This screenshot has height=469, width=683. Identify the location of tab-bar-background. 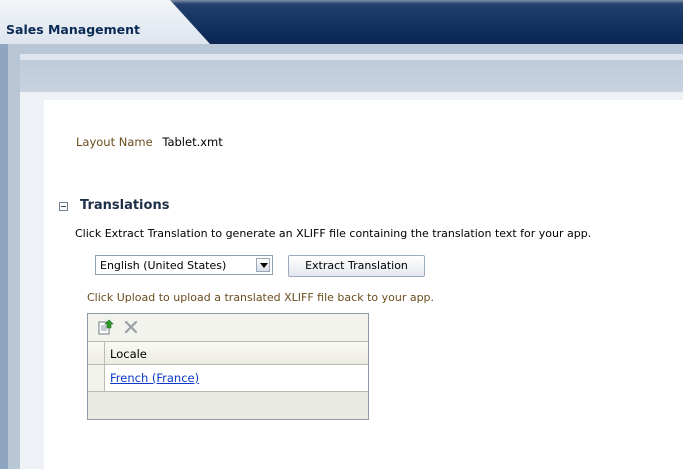
(421, 22).